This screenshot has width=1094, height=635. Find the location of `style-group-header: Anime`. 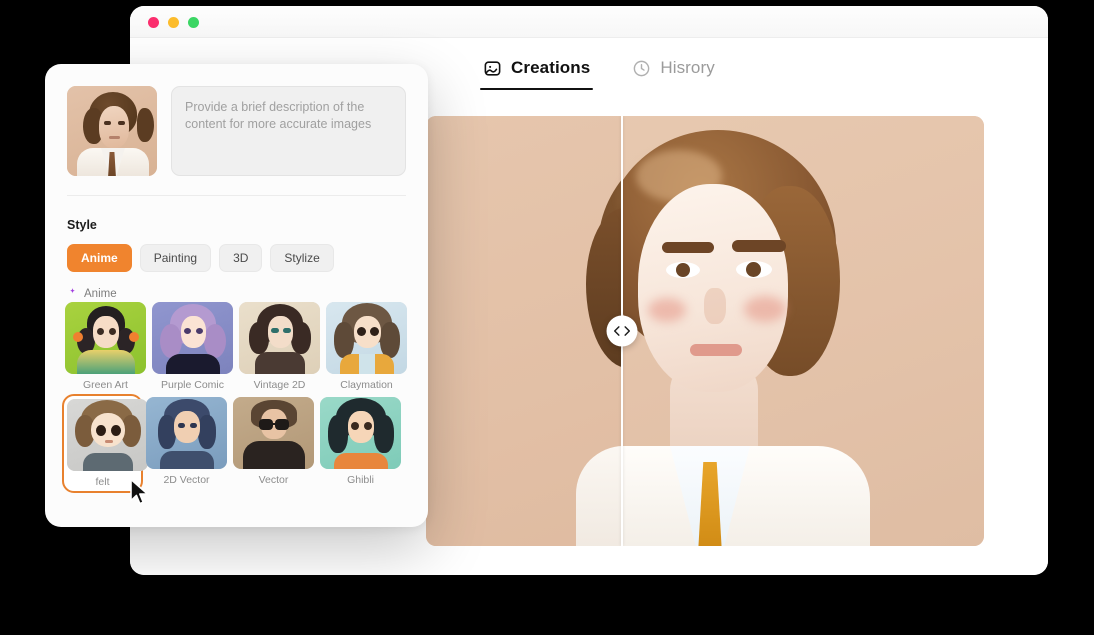

style-group-header: Anime is located at coordinates (92, 294).